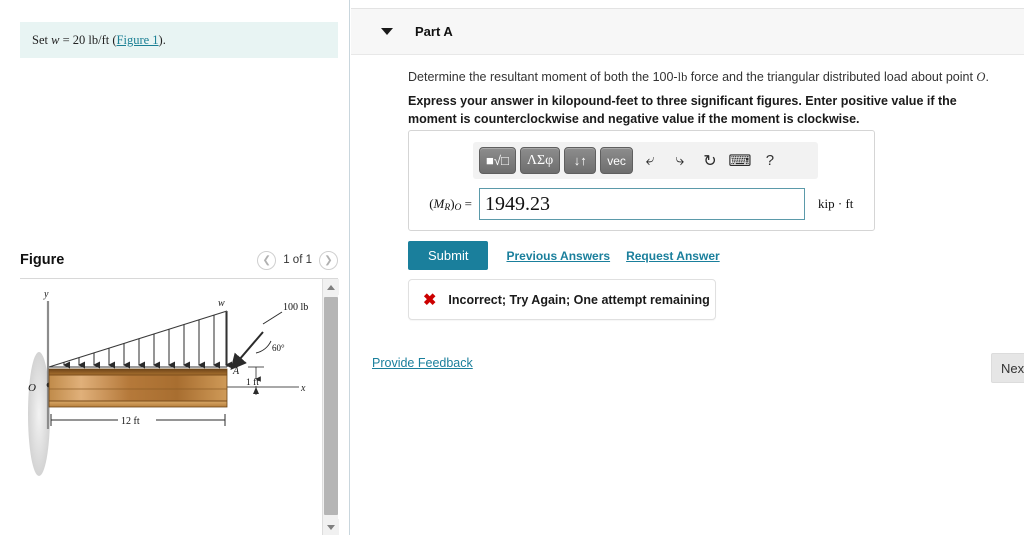 The height and width of the screenshot is (535, 1024). I want to click on intro-paren-close: )., so click(162, 39).